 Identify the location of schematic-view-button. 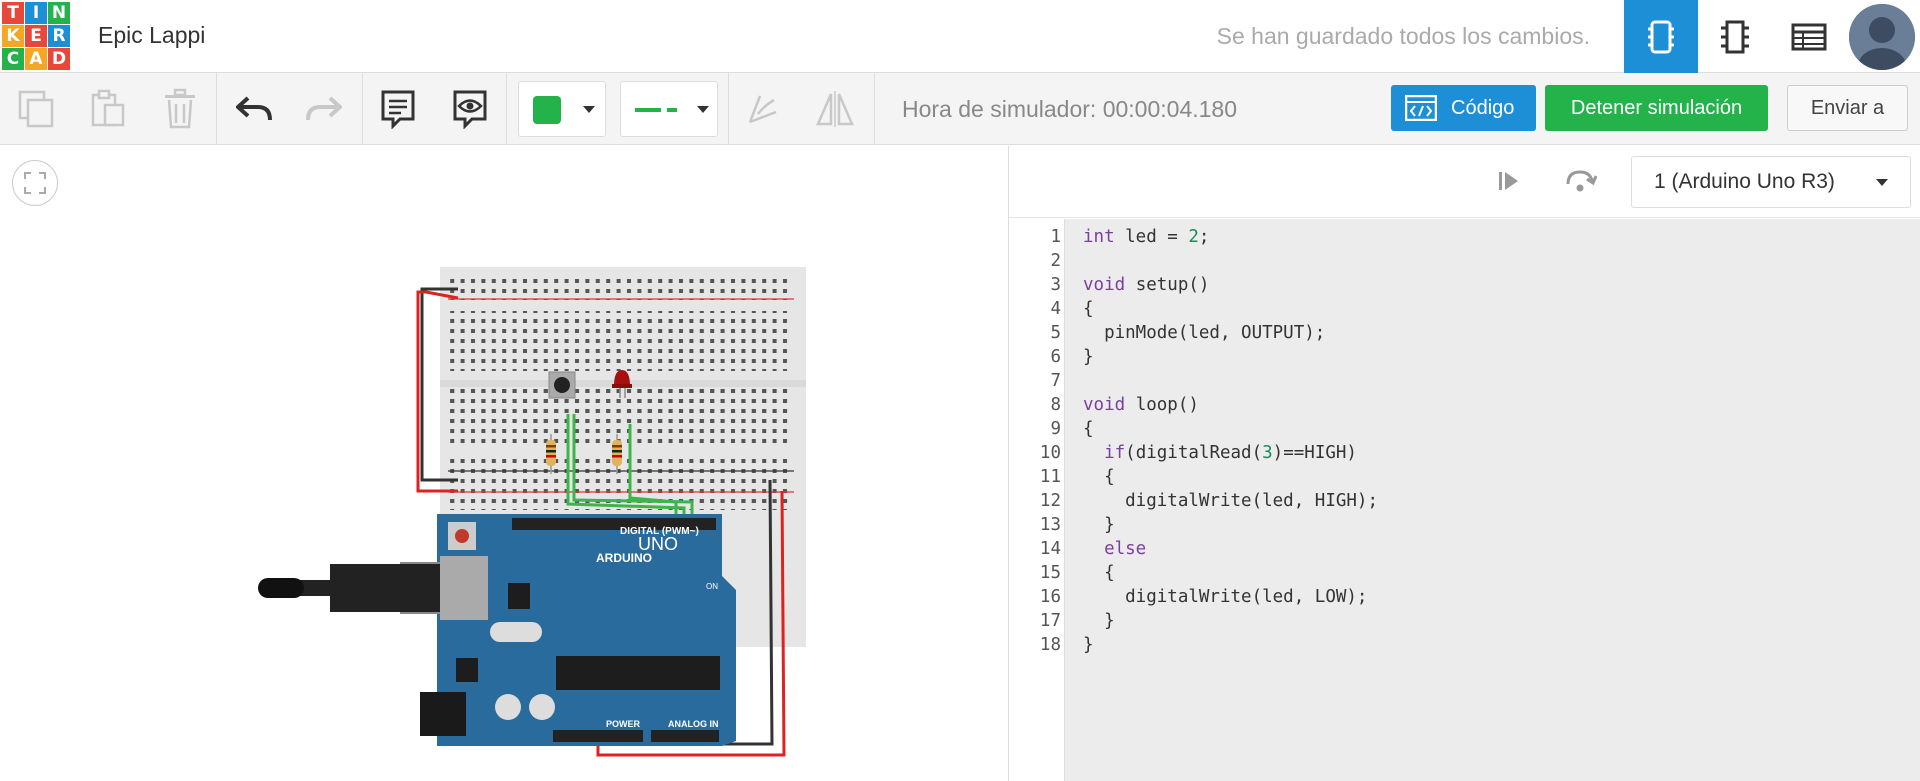
(1735, 36).